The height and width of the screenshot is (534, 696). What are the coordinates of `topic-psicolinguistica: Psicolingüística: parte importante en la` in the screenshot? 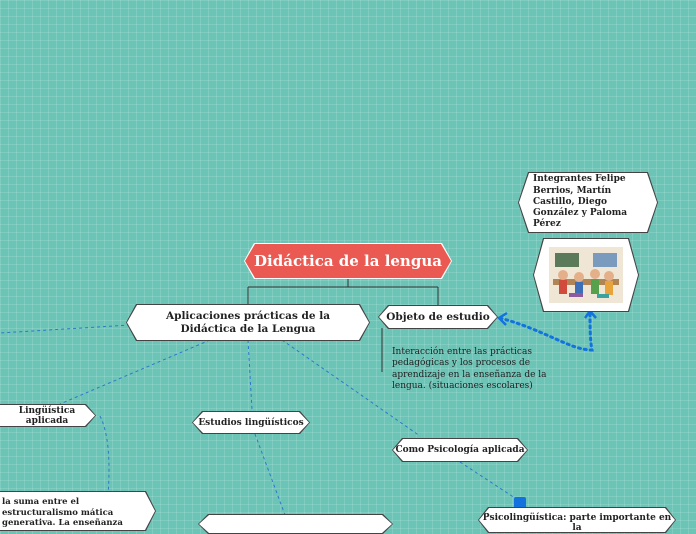 It's located at (577, 520).